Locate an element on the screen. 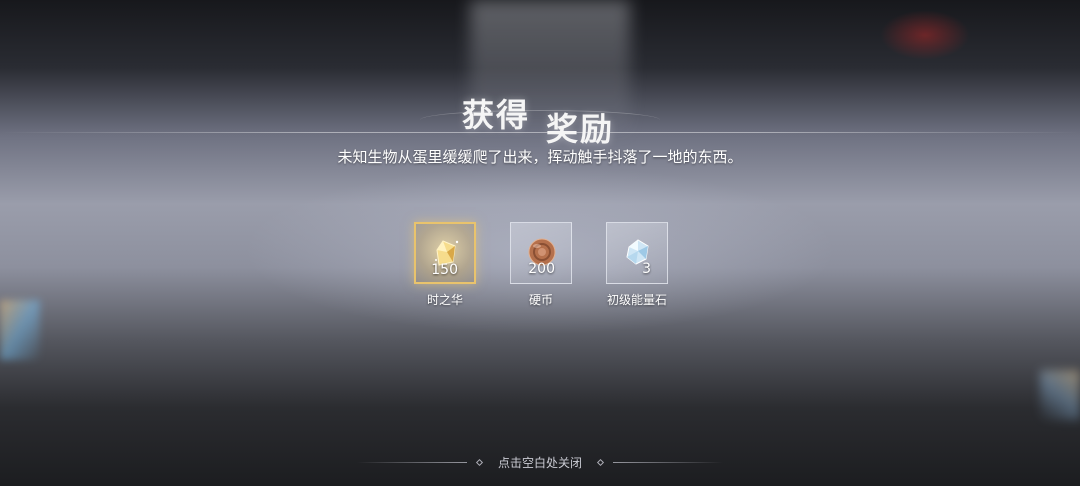 Image resolution: width=1080 pixels, height=486 pixels. hint-divider-right is located at coordinates (668, 462).